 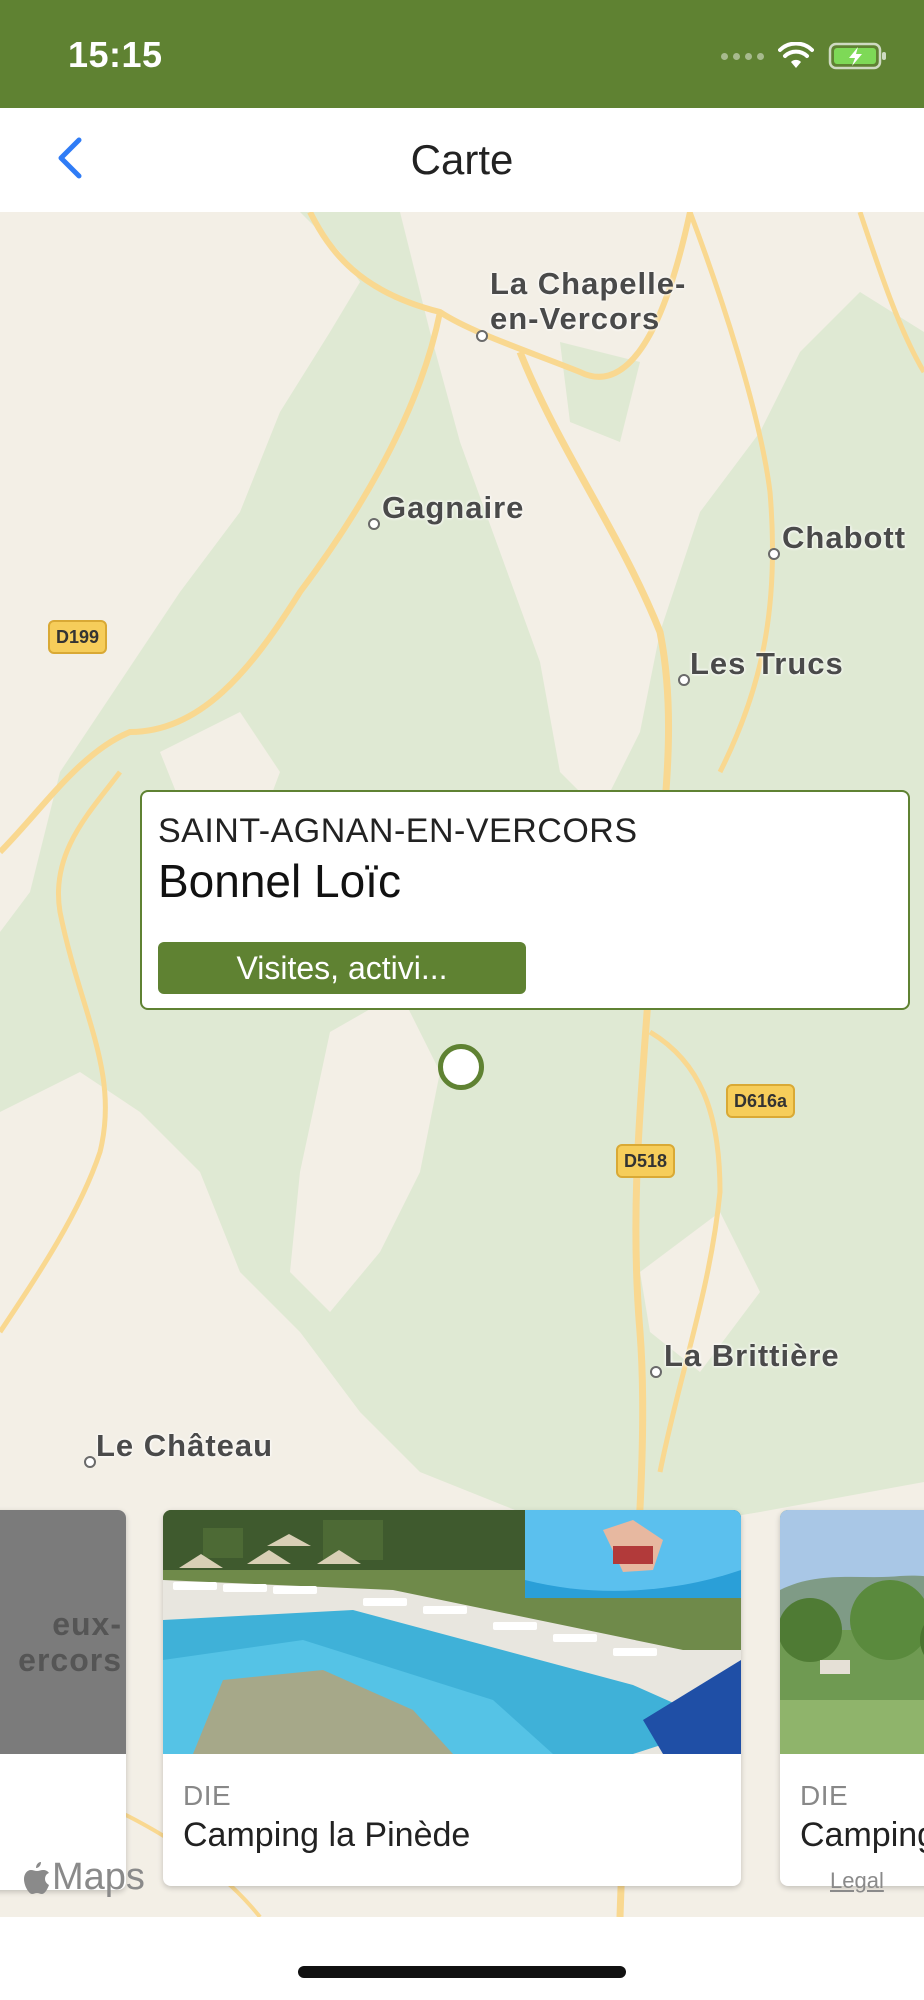 I want to click on place-marker-les-trucs, so click(x=684, y=680).